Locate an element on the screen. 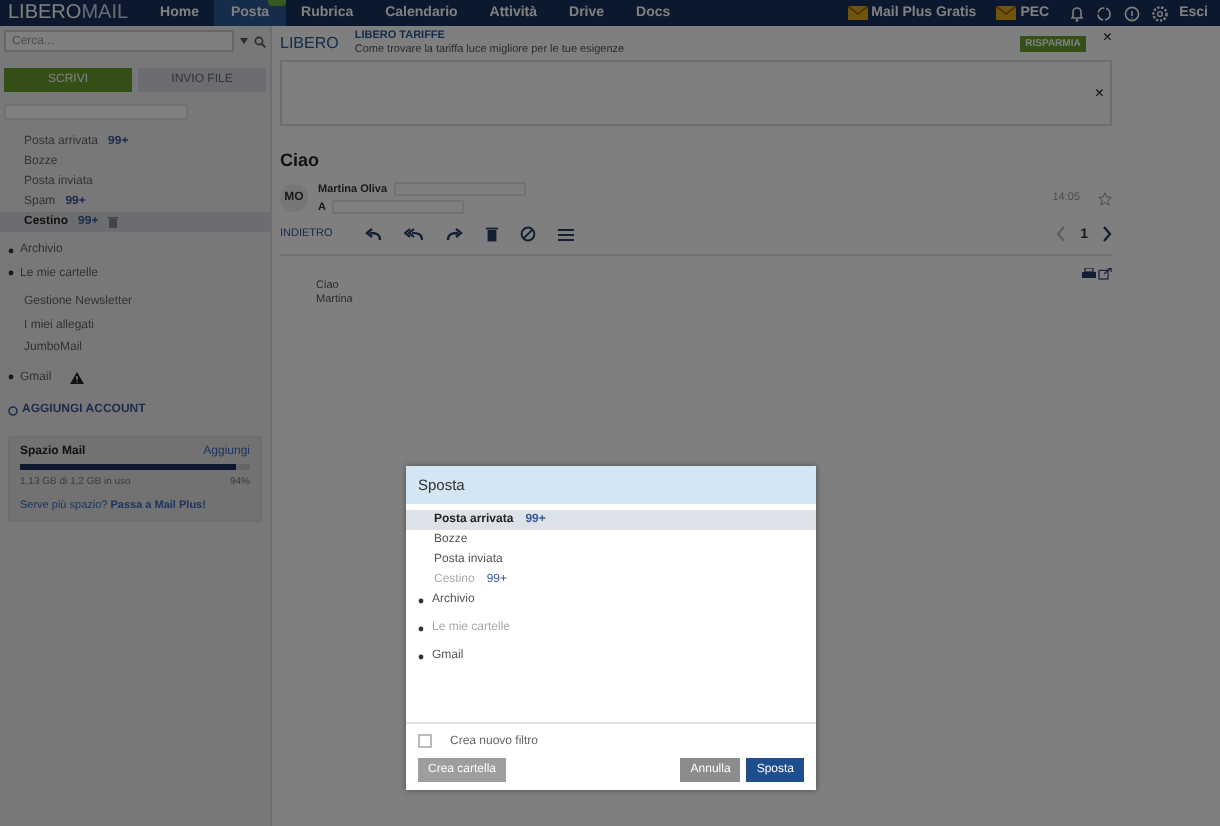 Image resolution: width=1220 pixels, height=826 pixels. bell-icon is located at coordinates (1076, 13).